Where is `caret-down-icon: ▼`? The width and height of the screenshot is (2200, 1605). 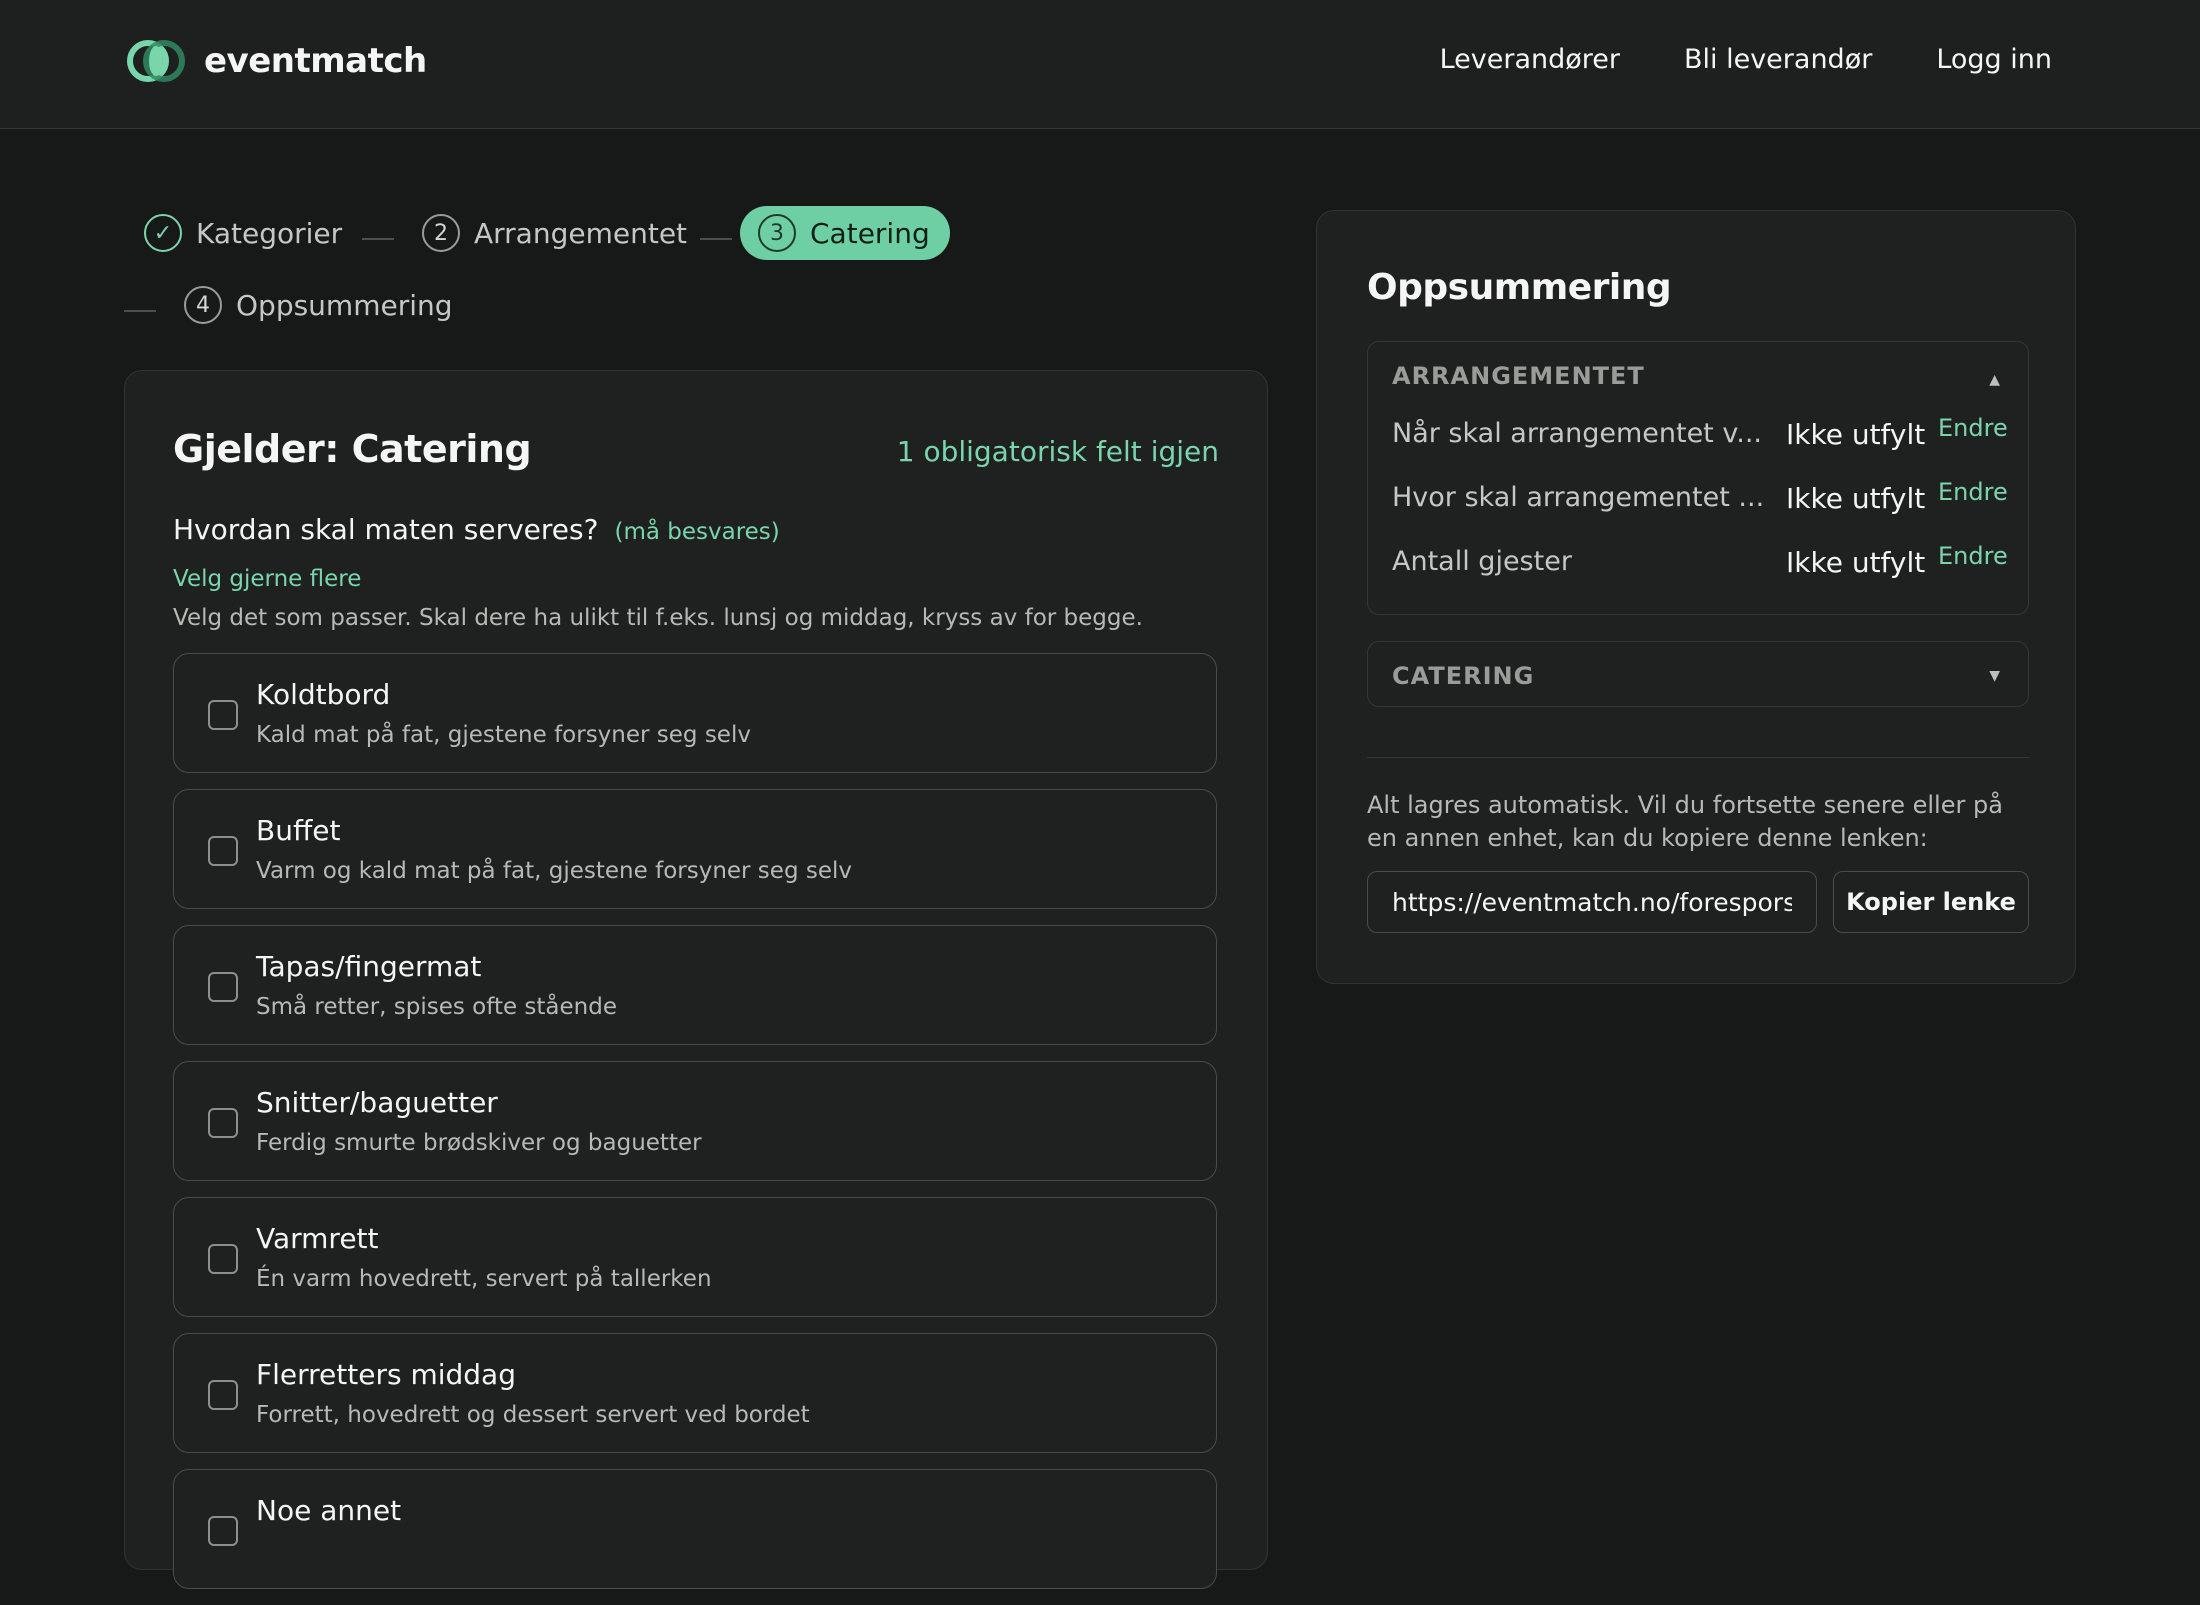
caret-down-icon: ▼ is located at coordinates (1994, 676).